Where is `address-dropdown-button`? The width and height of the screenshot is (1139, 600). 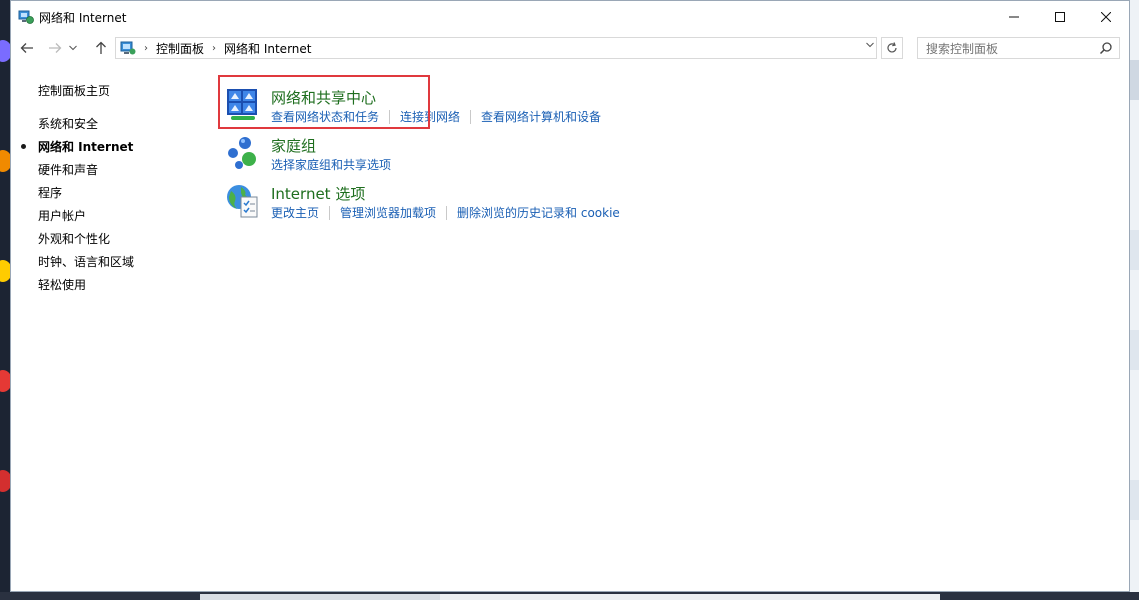 address-dropdown-button is located at coordinates (870, 46).